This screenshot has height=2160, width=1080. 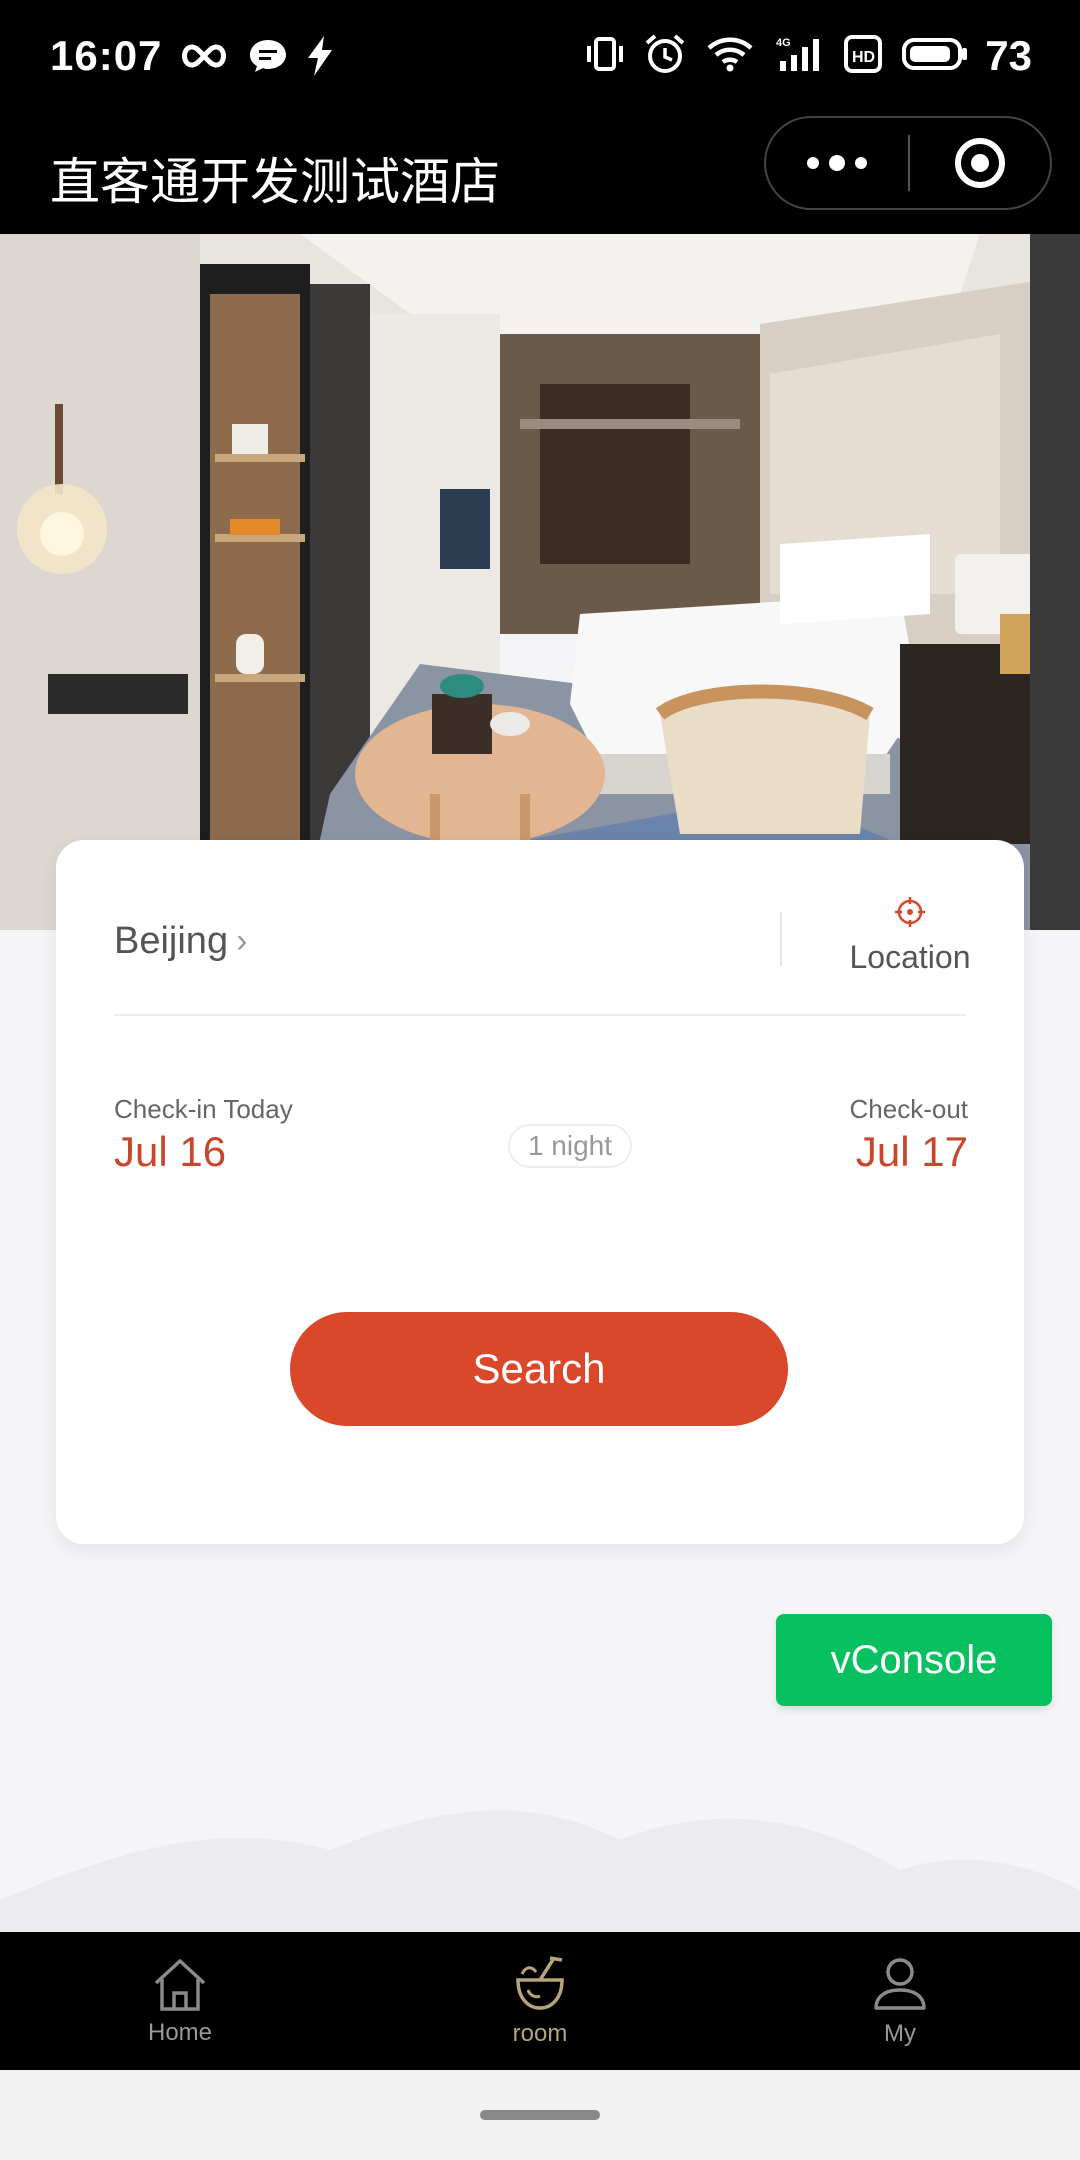 I want to click on close-button, so click(x=980, y=163).